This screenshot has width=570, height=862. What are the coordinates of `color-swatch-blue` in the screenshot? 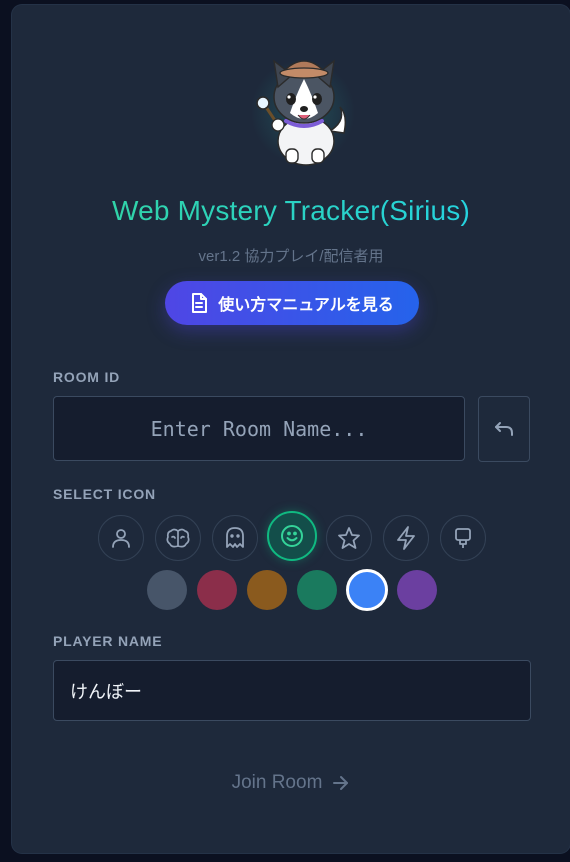 It's located at (367, 590).